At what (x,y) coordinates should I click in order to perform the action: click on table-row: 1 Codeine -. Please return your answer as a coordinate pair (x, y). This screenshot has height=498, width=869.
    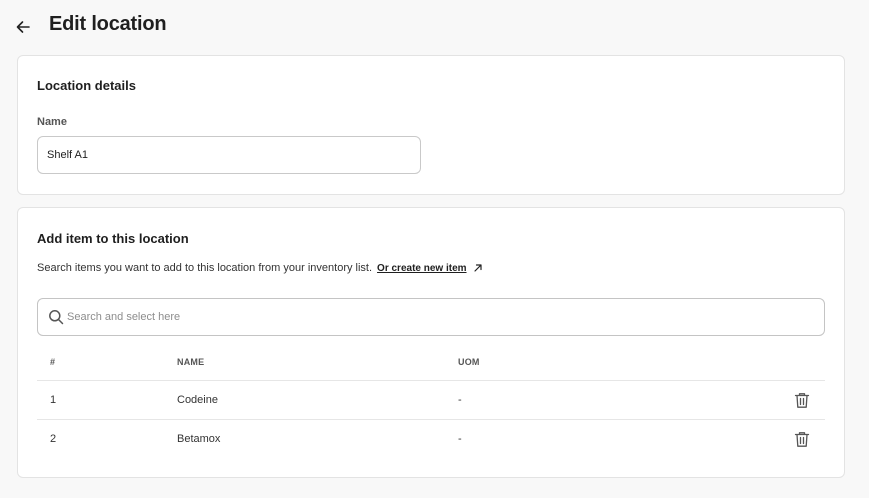
    Looking at the image, I should click on (431, 400).